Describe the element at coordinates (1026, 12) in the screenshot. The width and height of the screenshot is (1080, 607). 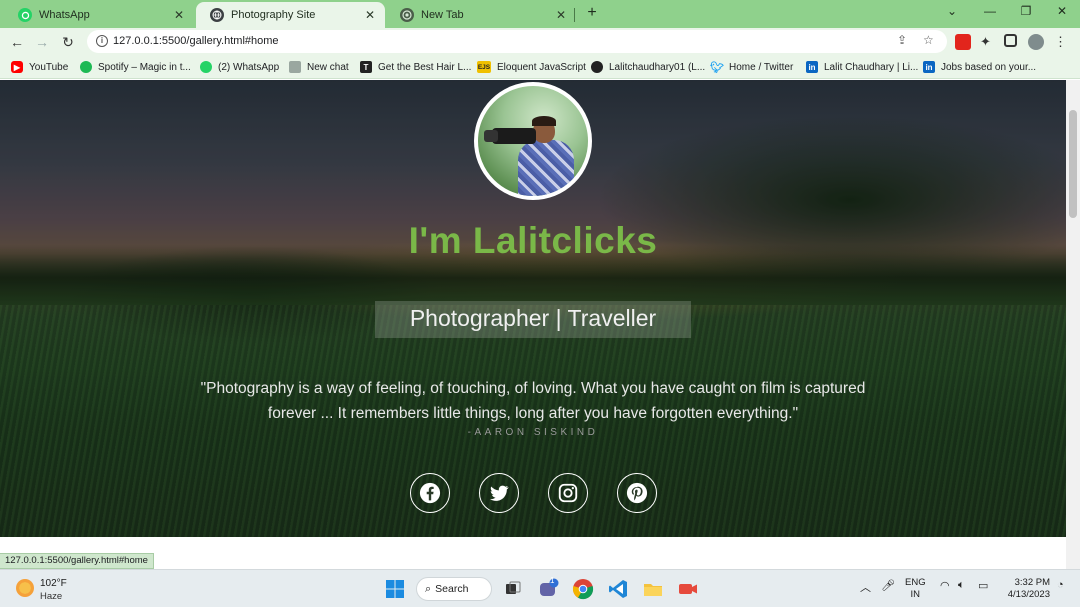
I see `restore-button: ❐` at that location.